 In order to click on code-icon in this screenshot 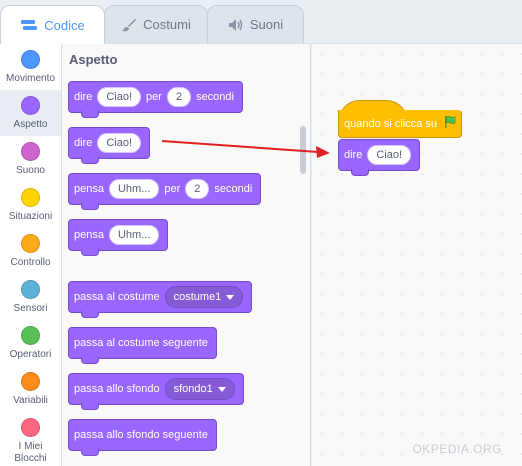, I will do `click(29, 25)`.